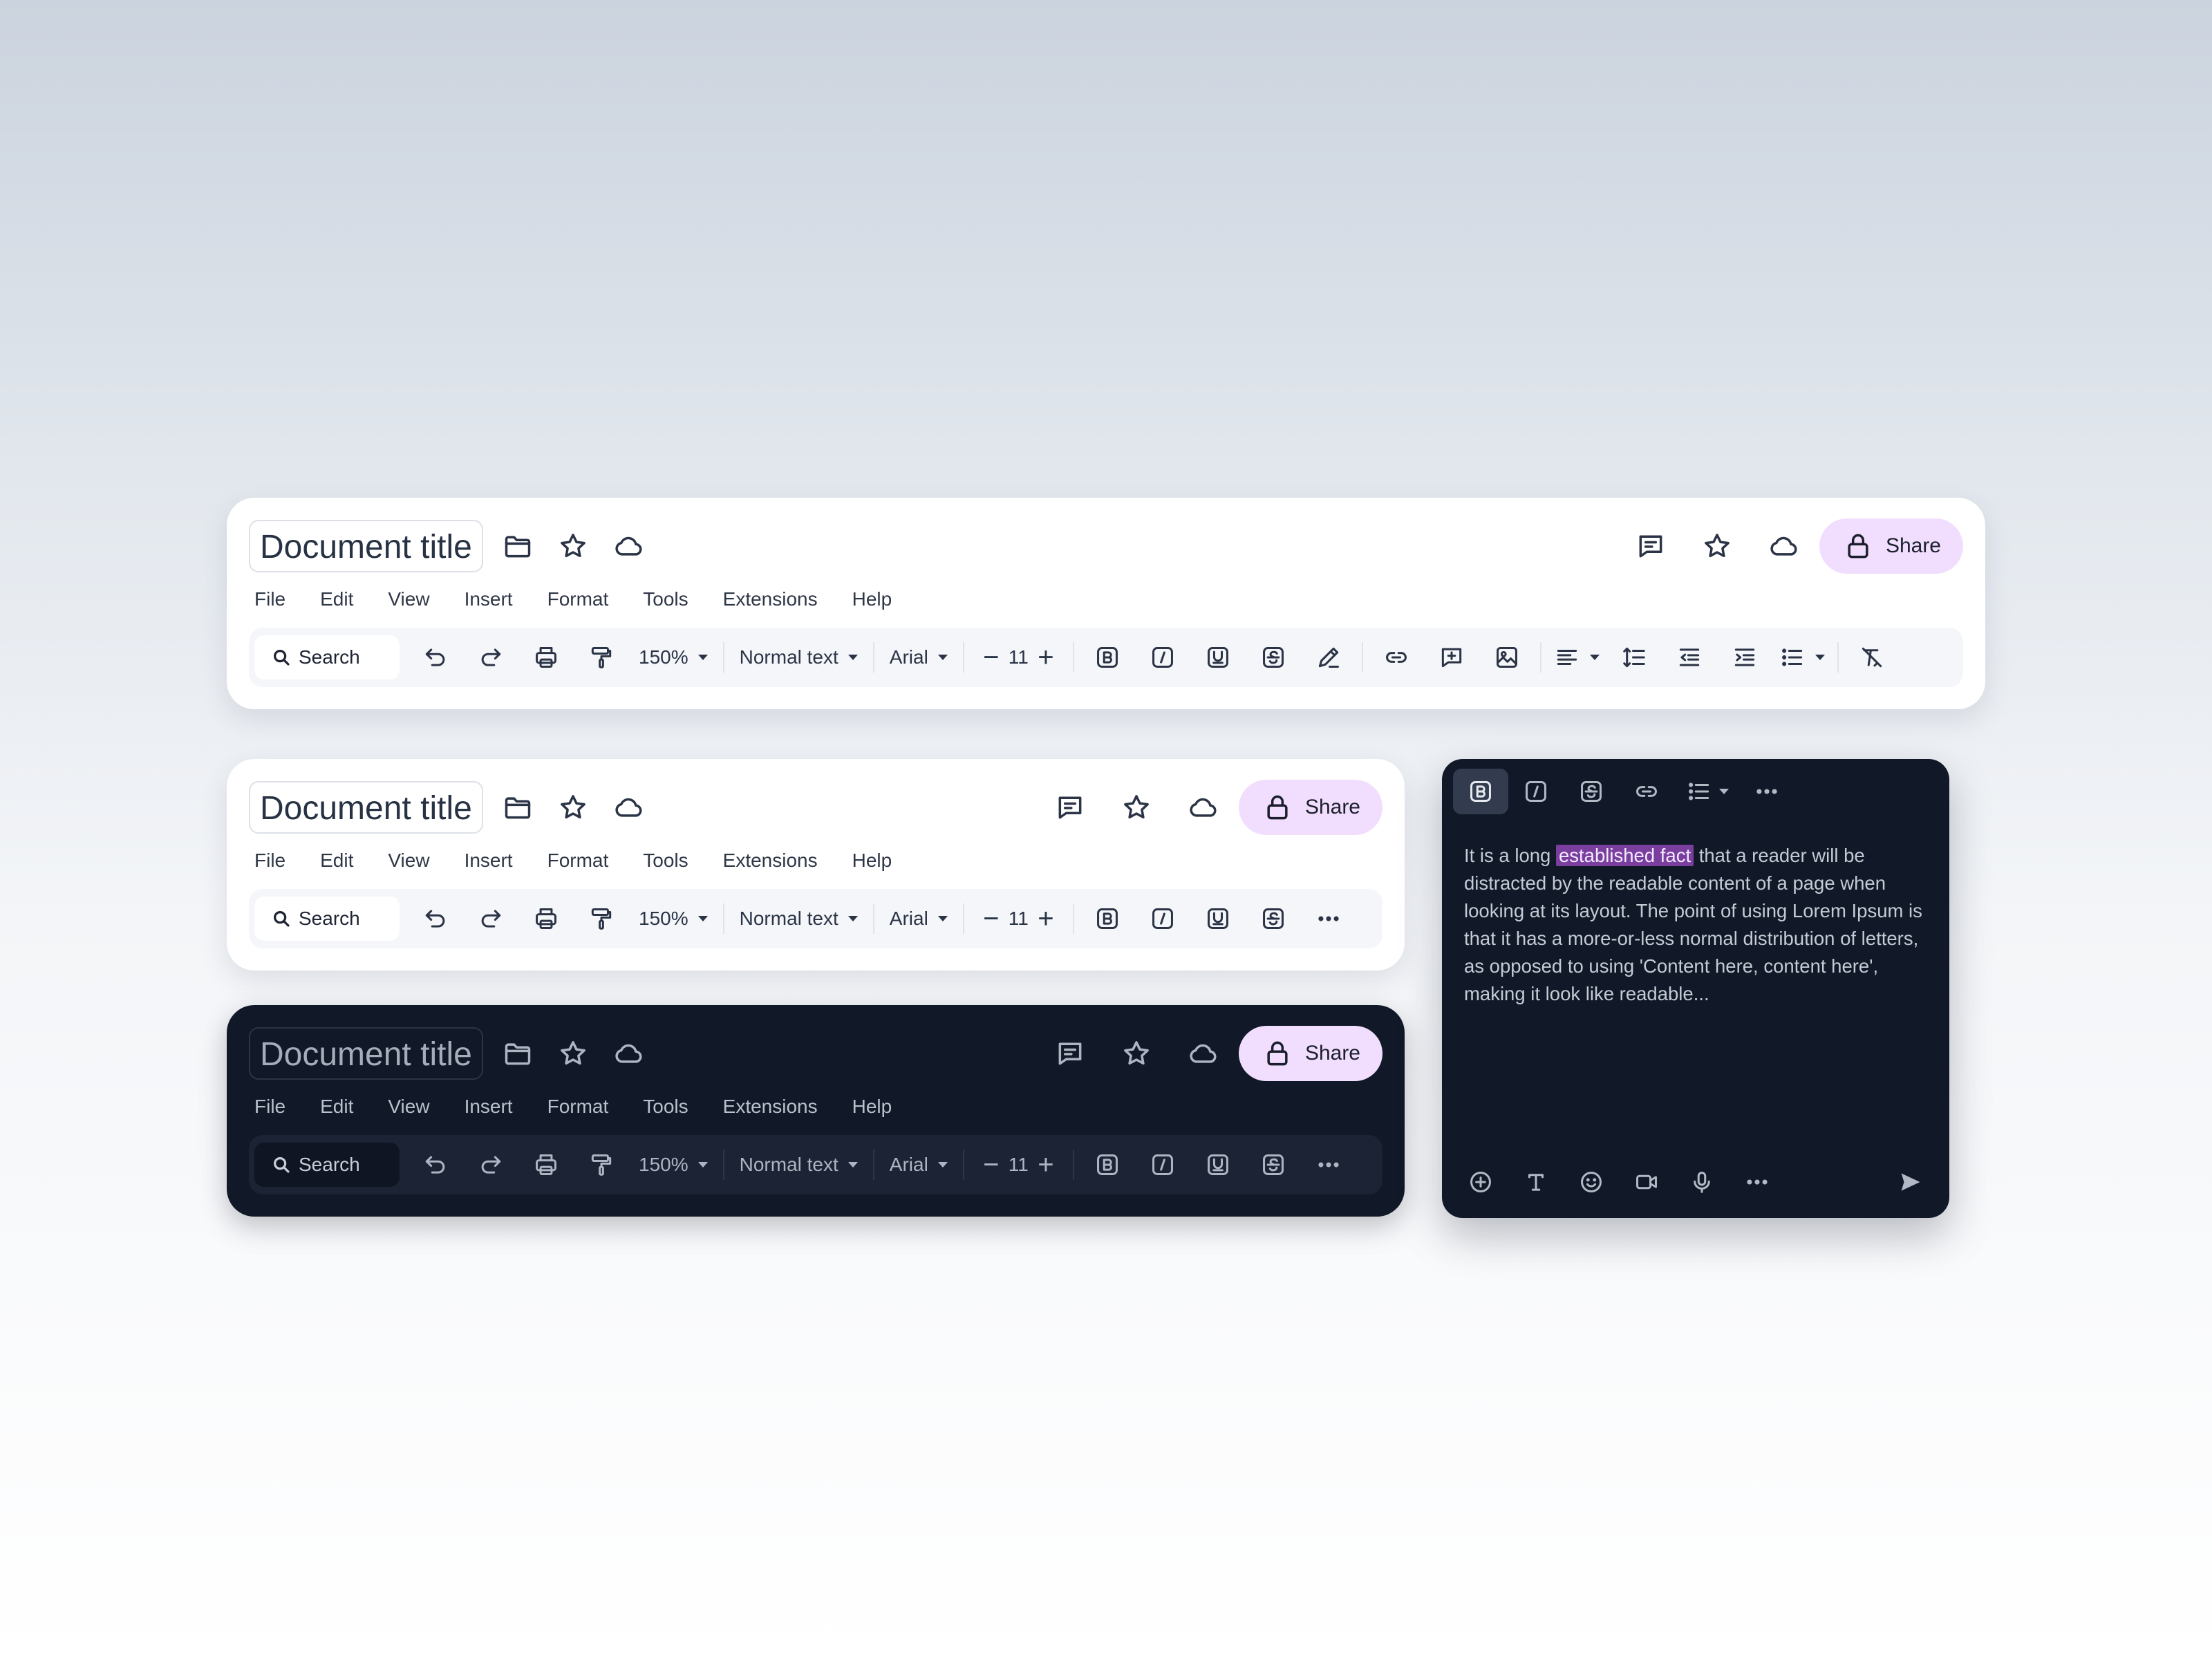 The width and height of the screenshot is (2212, 1659). What do you see at coordinates (1647, 1182) in the screenshot?
I see `video-icon` at bounding box center [1647, 1182].